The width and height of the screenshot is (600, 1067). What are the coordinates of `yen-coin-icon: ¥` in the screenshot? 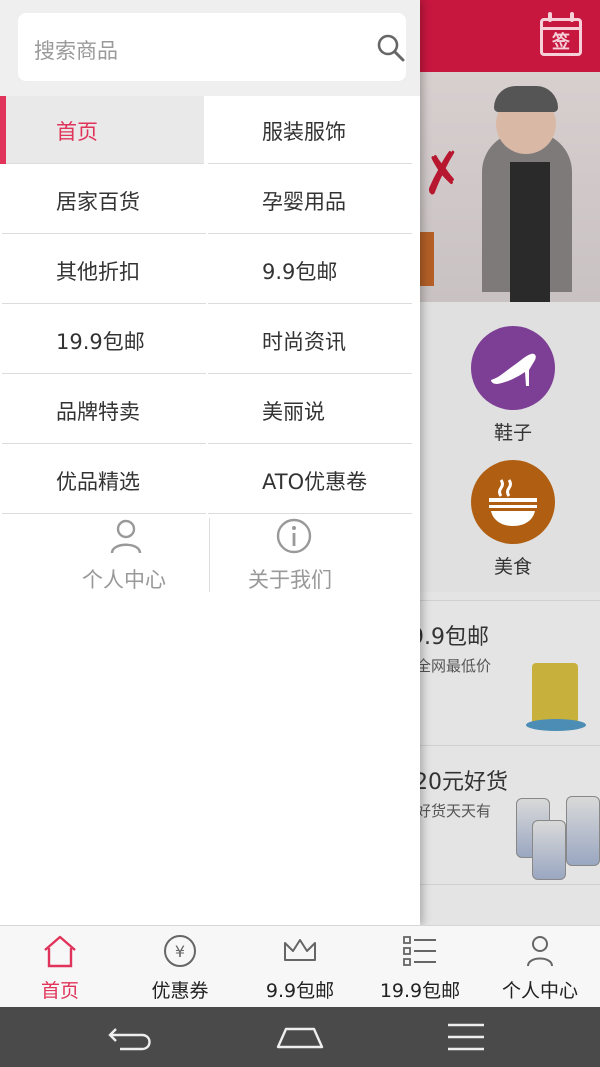 It's located at (180, 951).